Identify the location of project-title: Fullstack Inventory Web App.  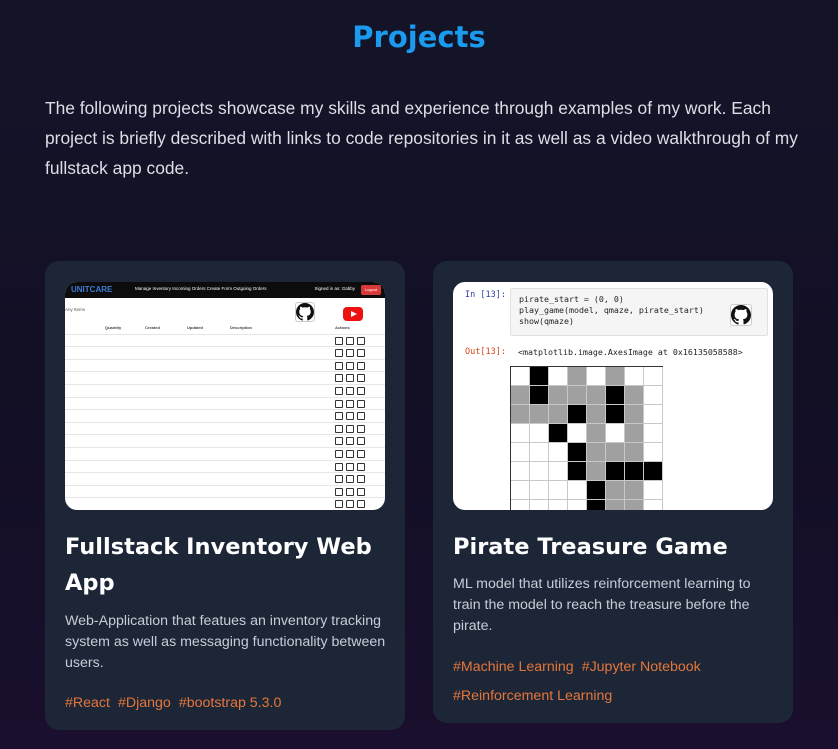
(218, 565).